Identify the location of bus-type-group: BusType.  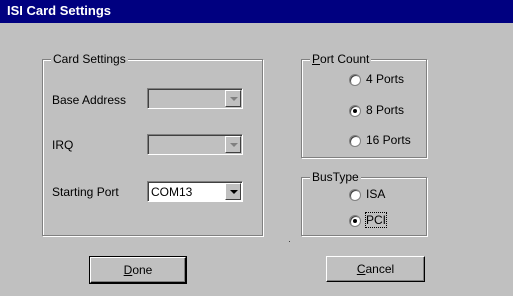
(364, 203).